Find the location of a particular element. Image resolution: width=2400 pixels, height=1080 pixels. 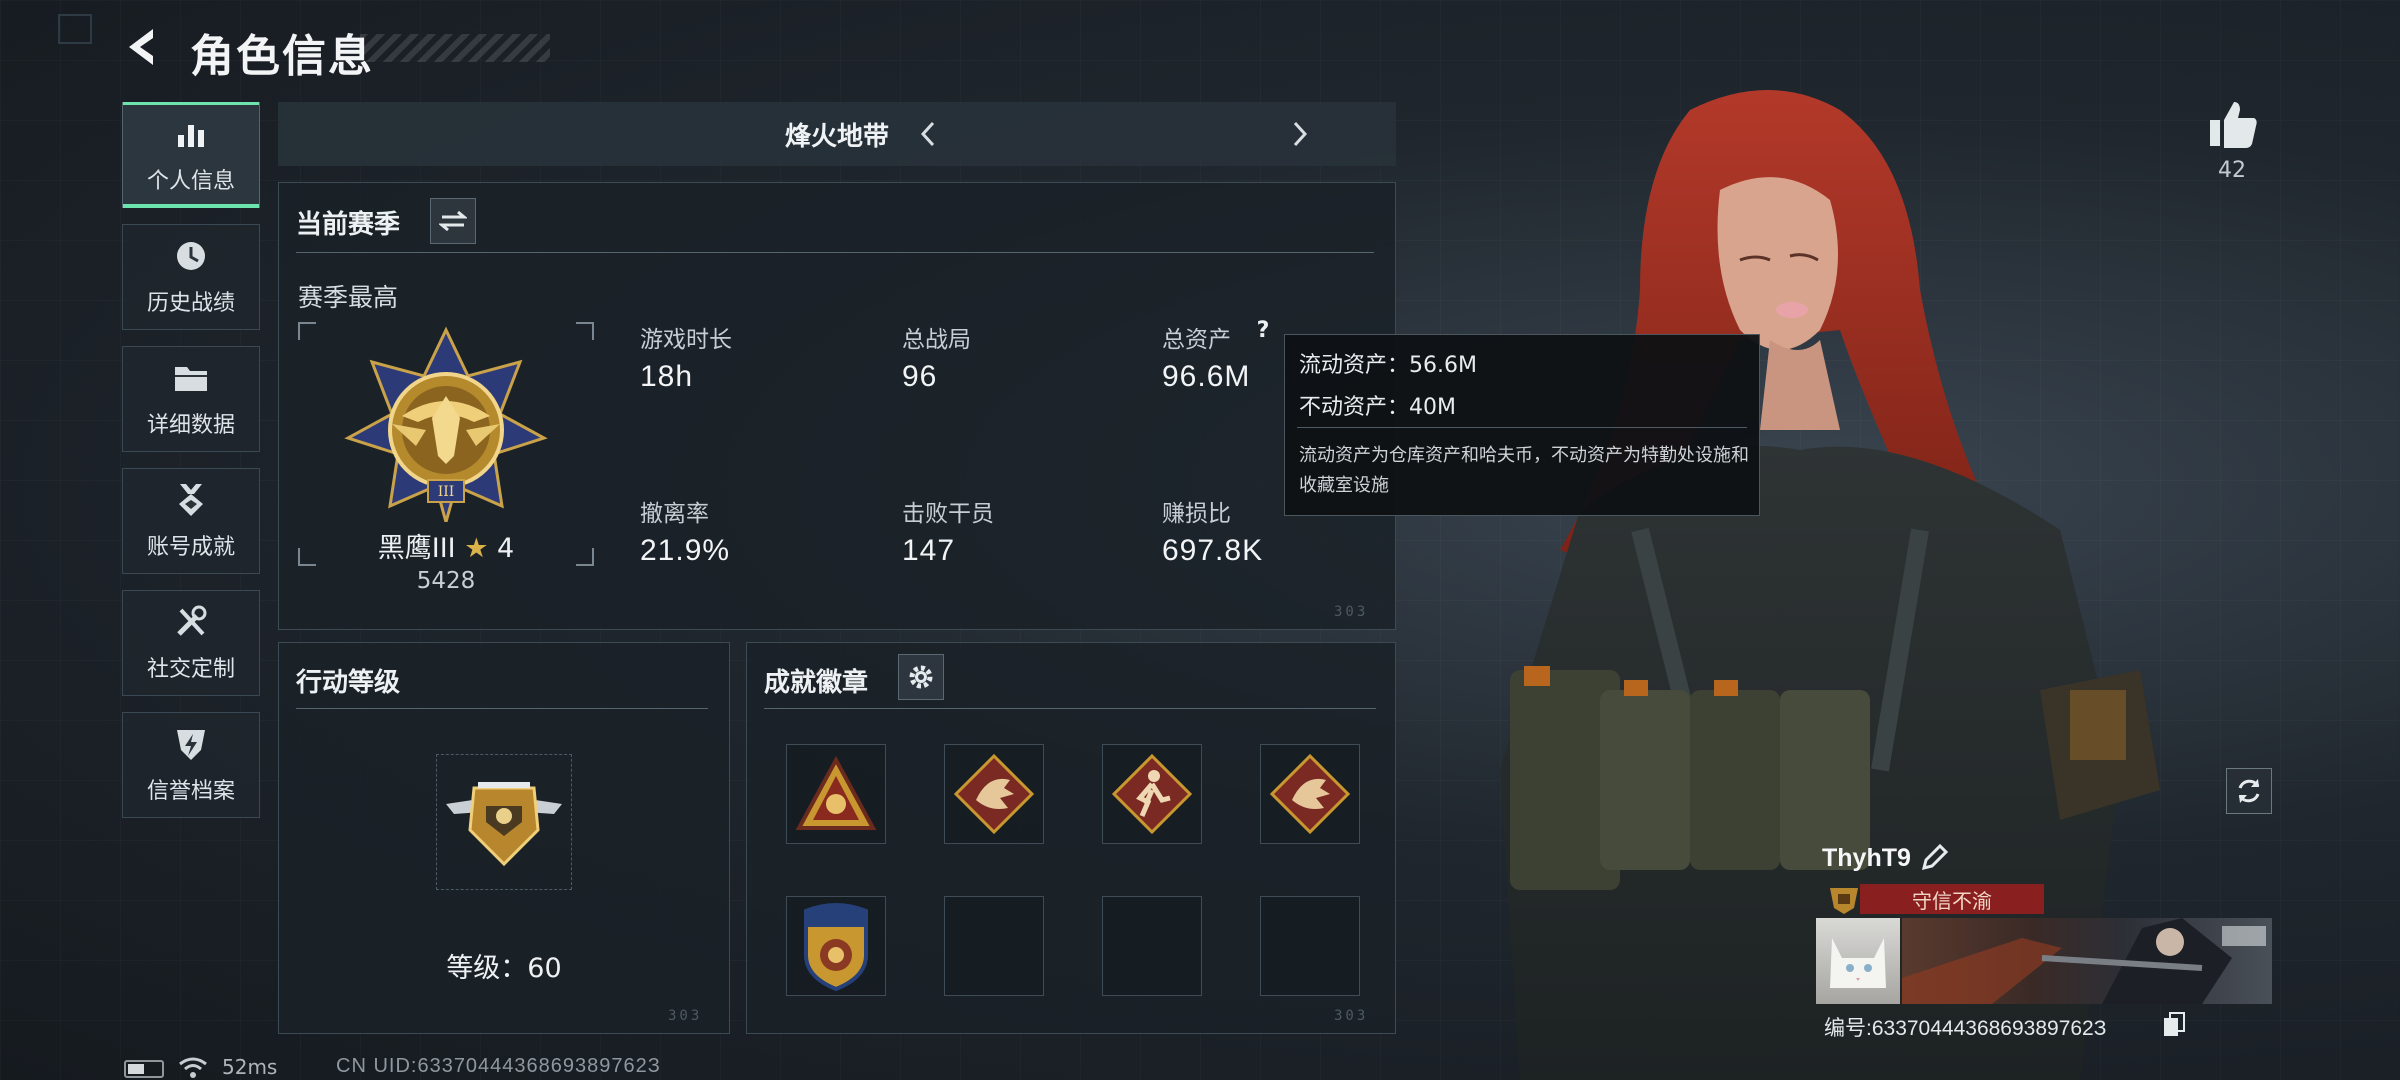

copy-id-button is located at coordinates (2174, 1025).